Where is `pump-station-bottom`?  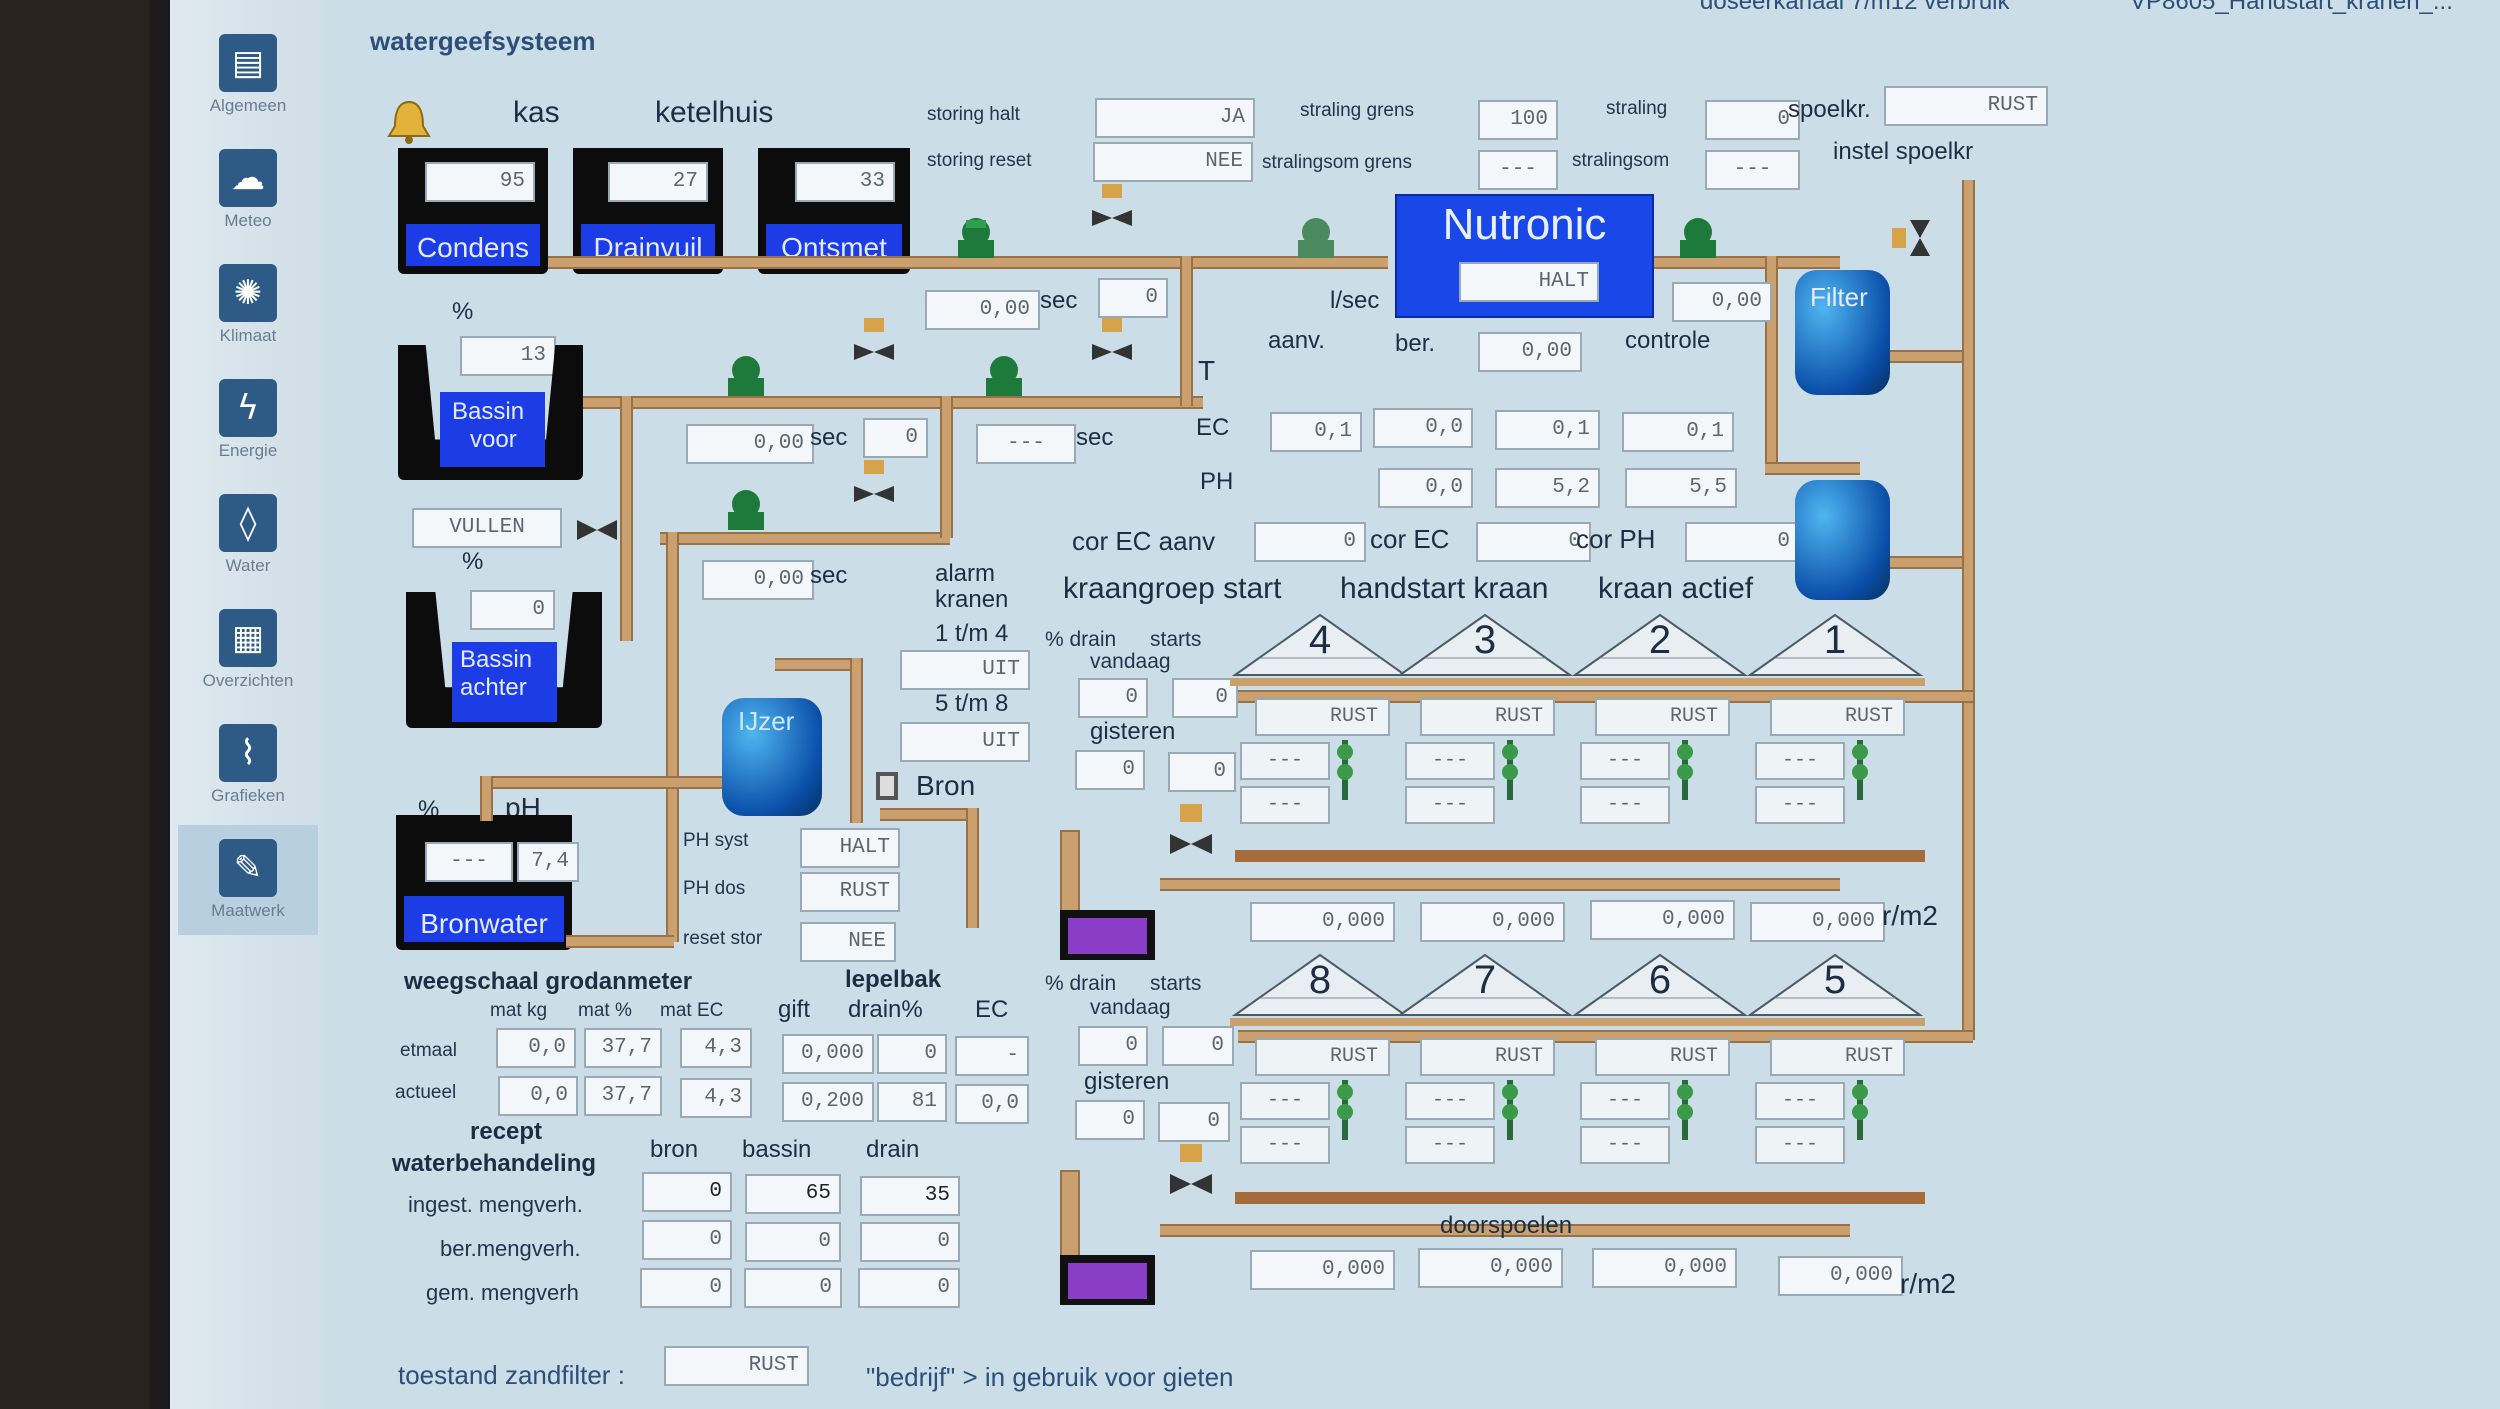
pump-station-bottom is located at coordinates (1107, 1237).